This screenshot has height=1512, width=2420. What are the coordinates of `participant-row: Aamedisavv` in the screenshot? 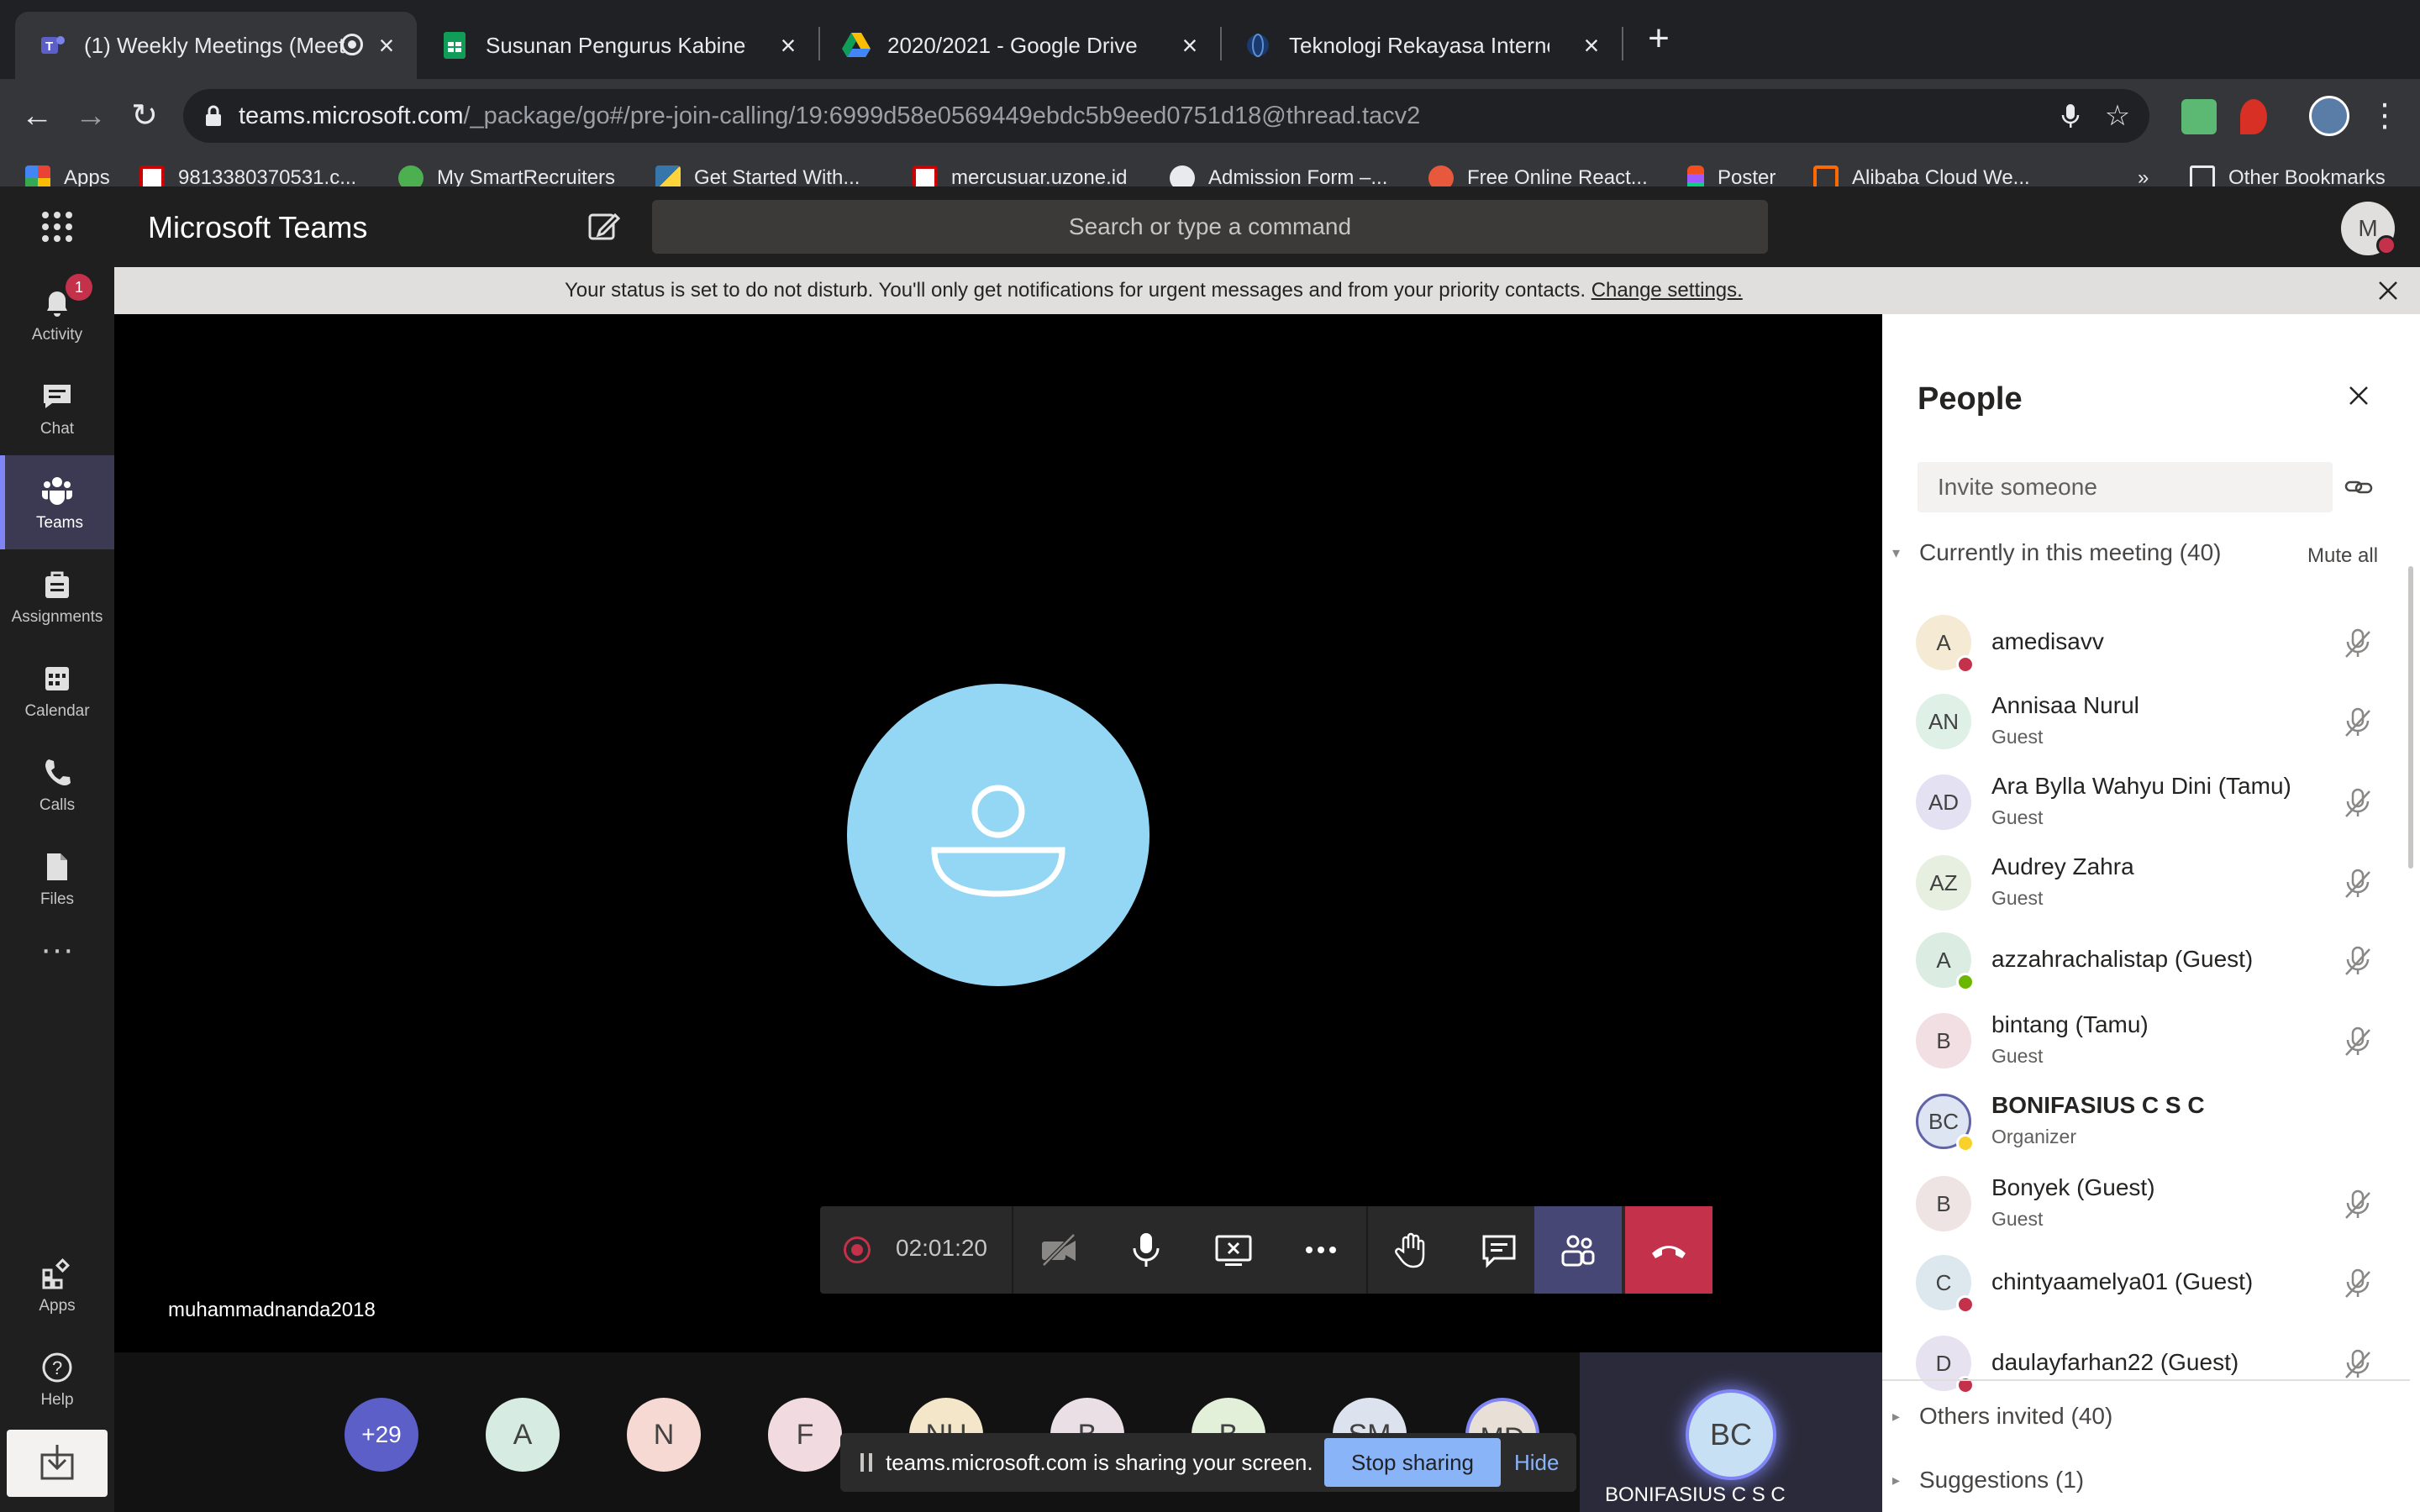 It's located at (2151, 641).